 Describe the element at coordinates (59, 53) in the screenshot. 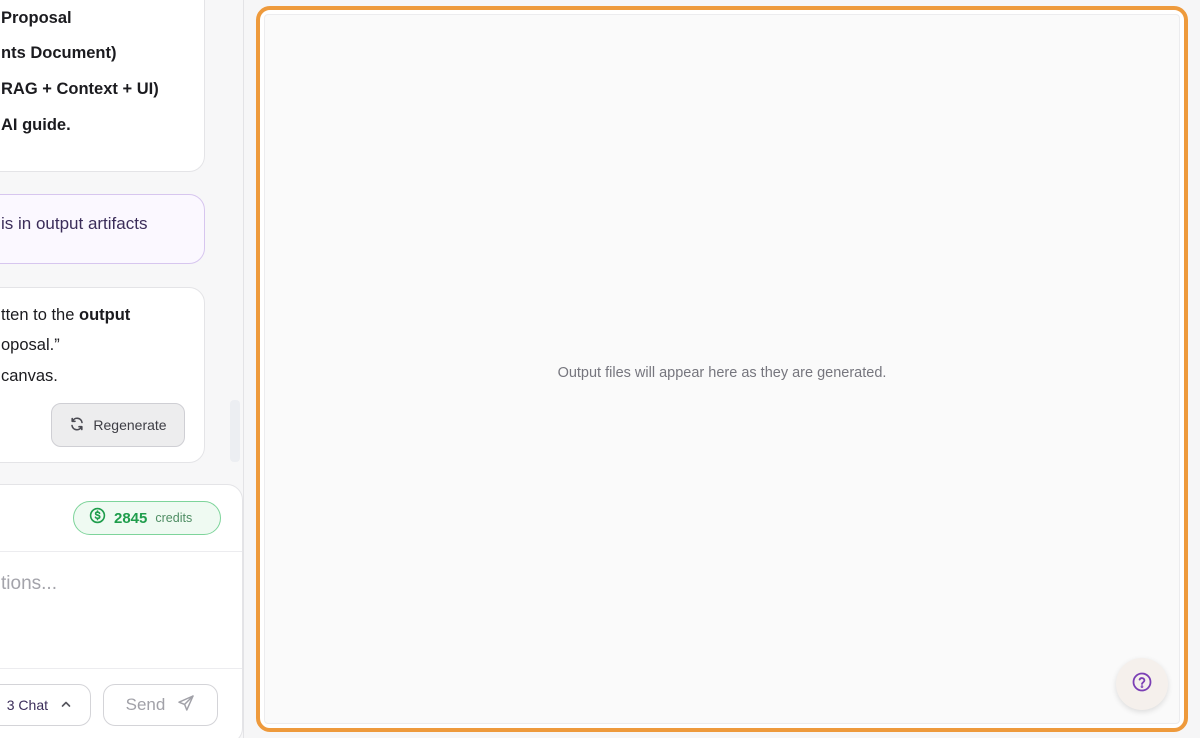

I see `message-line: nts Document)` at that location.